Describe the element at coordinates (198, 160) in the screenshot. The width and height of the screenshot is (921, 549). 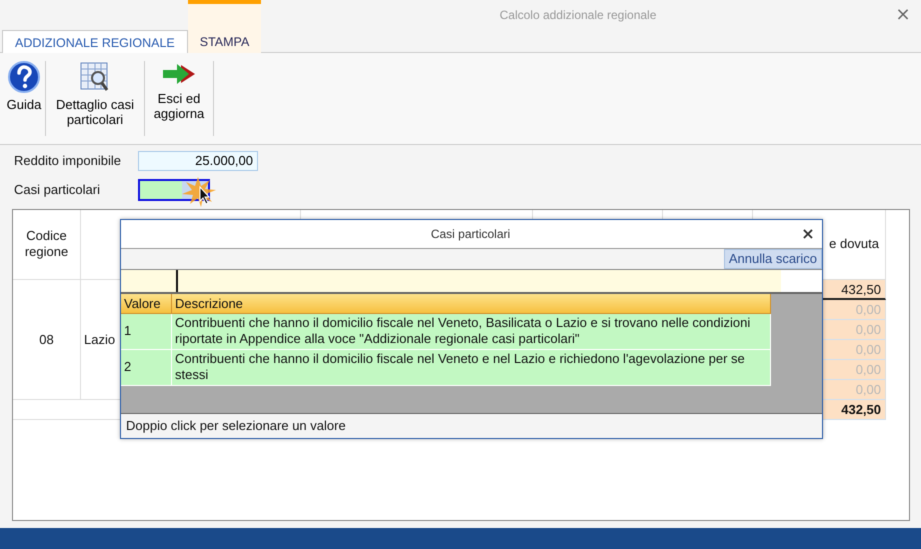
I see `income-field: 25.000,00` at that location.